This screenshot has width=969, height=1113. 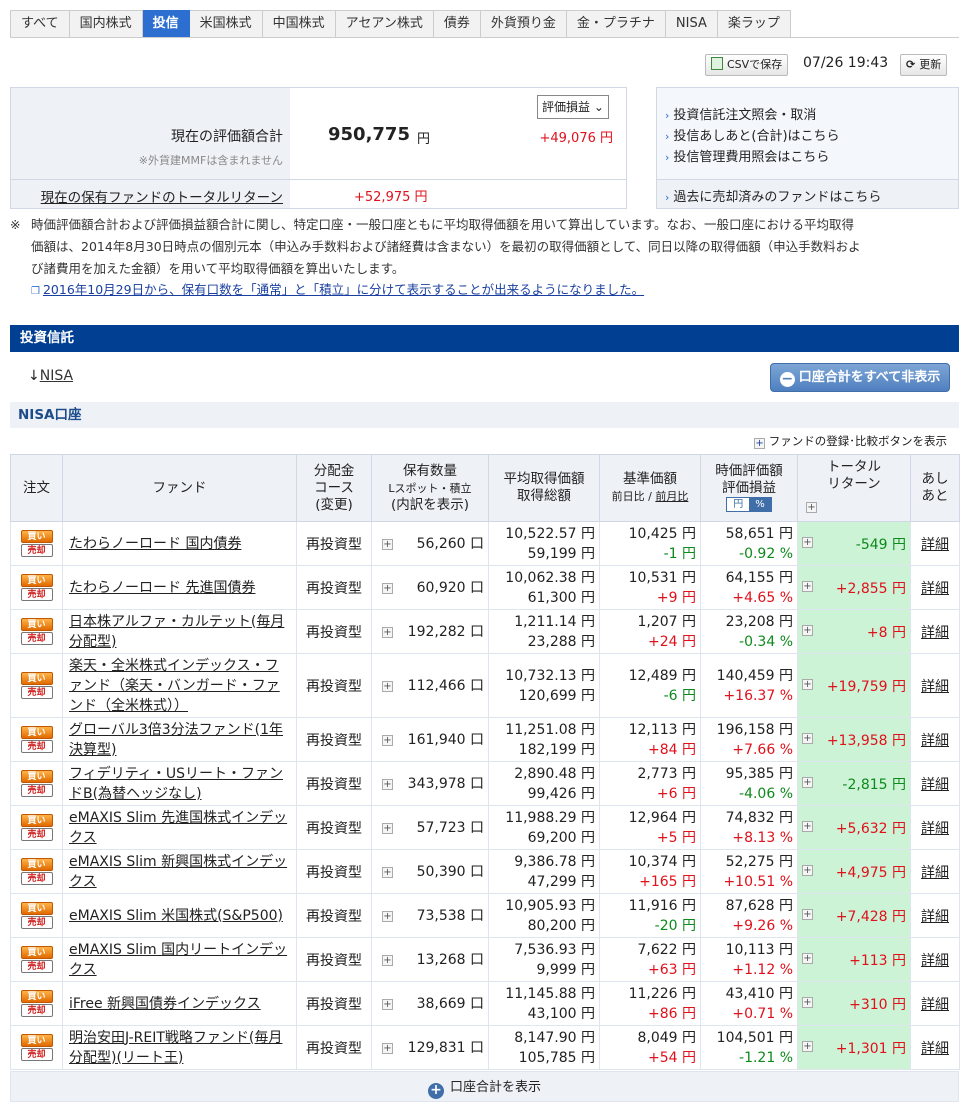 I want to click on fund-link: eMAXIS Slim 新興国株式インデックス, so click(x=178, y=872).